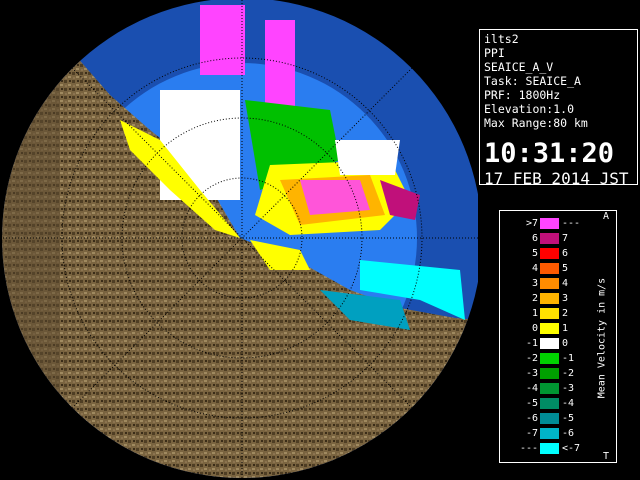 Image resolution: width=640 pixels, height=480 pixels. I want to click on legend-upper-label: 5, so click(565, 268).